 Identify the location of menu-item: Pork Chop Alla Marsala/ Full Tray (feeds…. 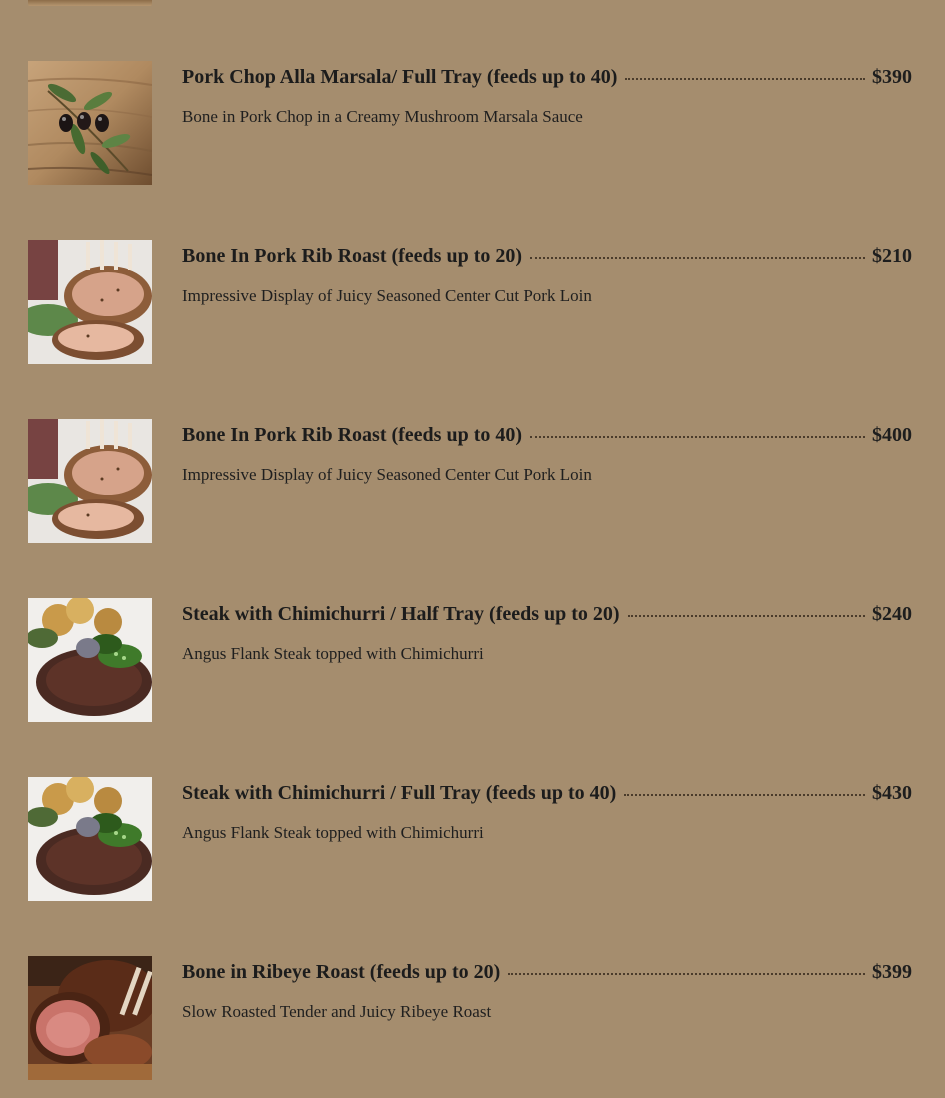
(470, 123).